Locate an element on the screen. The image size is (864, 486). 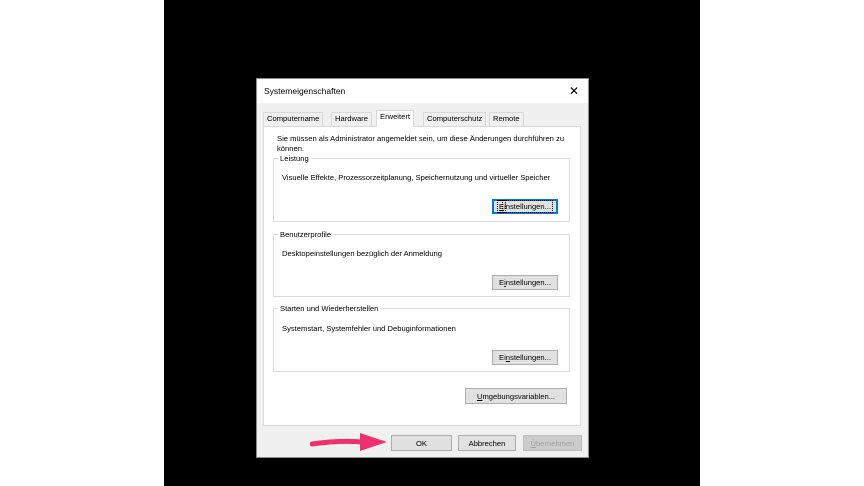
tab-remote: Remote is located at coordinates (506, 119).